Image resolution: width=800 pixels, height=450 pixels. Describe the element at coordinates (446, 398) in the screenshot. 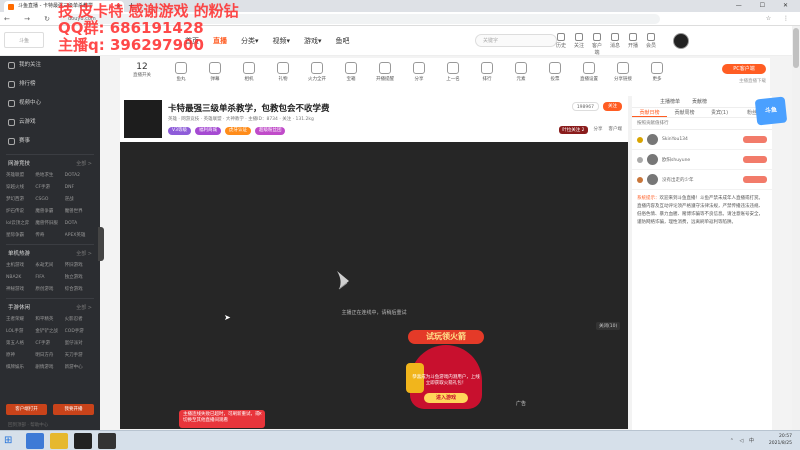

I see `promo-enter-button: 进入游戏` at that location.